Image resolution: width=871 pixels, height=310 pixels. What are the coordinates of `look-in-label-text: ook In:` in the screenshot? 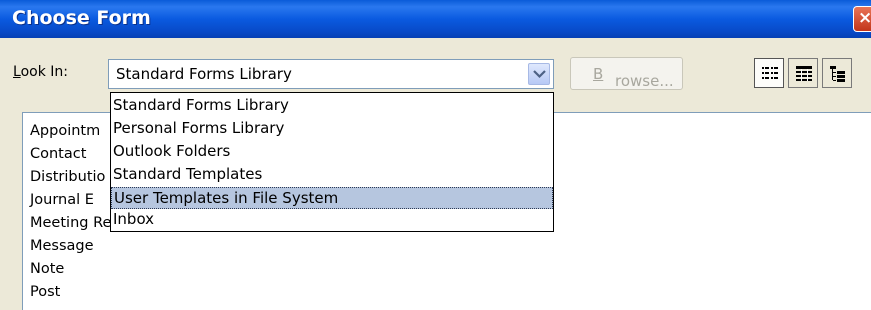 It's located at (44, 72).